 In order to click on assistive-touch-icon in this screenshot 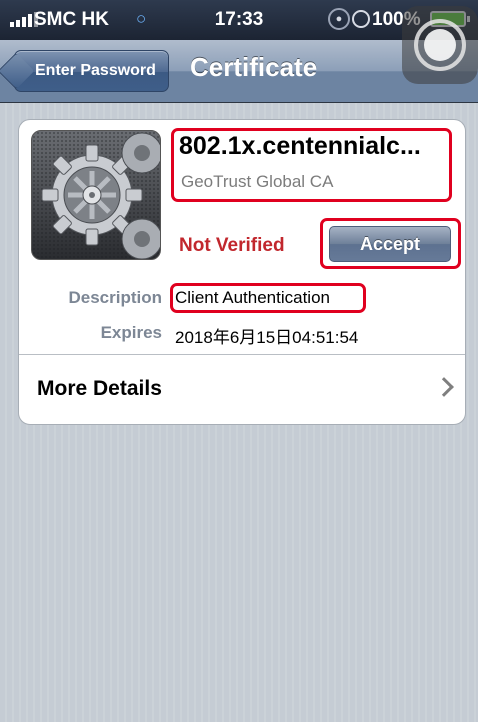, I will do `click(440, 45)`.